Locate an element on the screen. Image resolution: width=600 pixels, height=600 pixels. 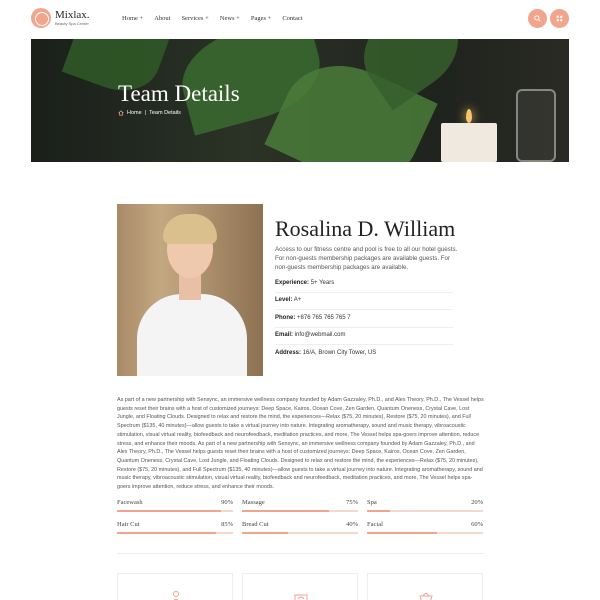
detail-experience: Experience: 5+ Years is located at coordinates (365, 283).